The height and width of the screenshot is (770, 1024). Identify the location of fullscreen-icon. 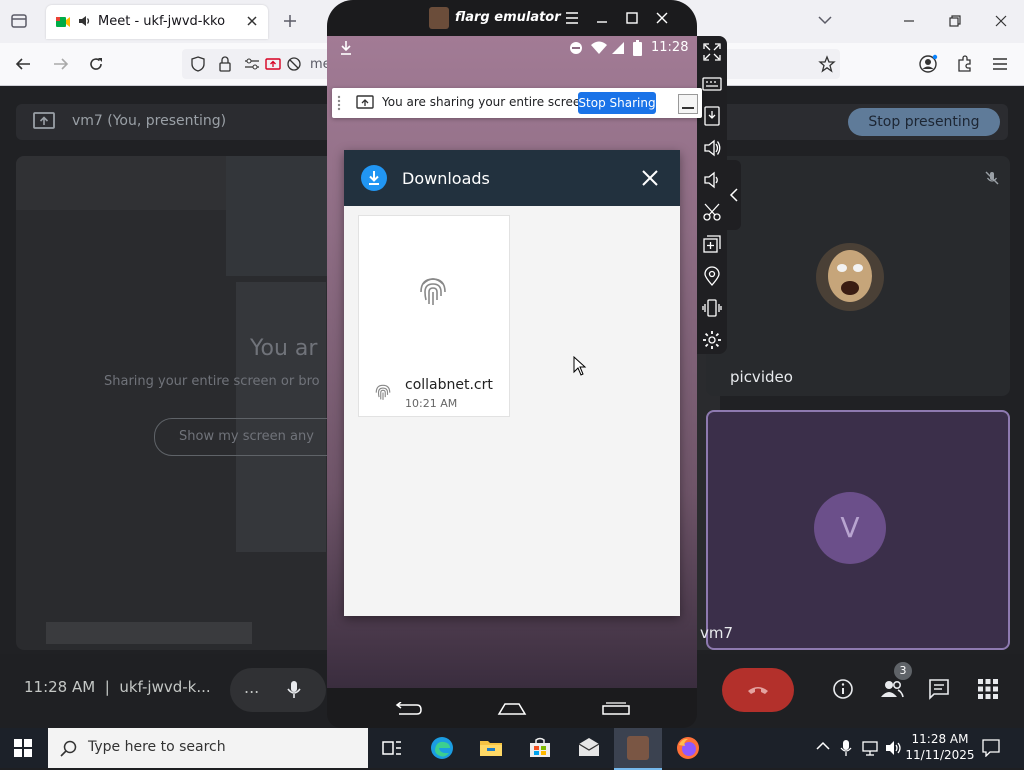
(712, 52).